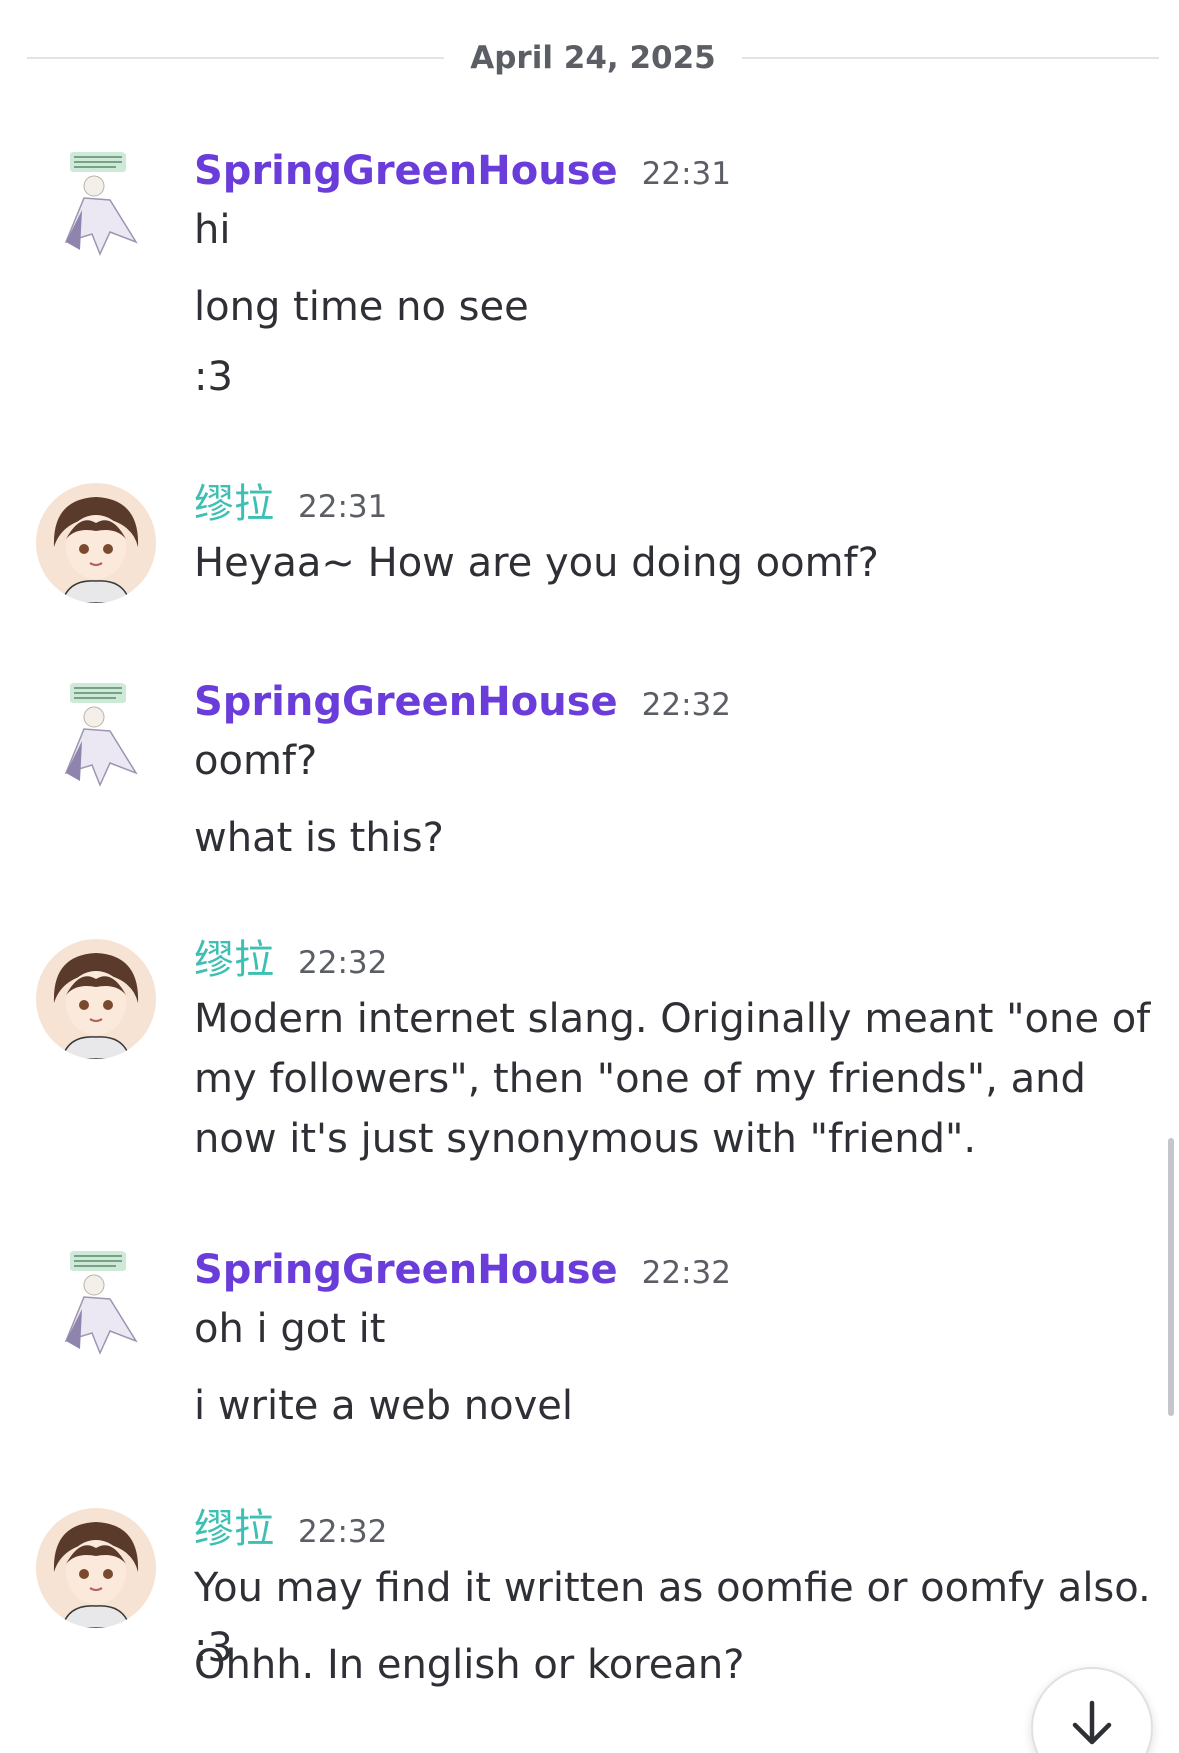 This screenshot has height=1753, width=1179. I want to click on date-label: April 24, 2025, so click(593, 58).